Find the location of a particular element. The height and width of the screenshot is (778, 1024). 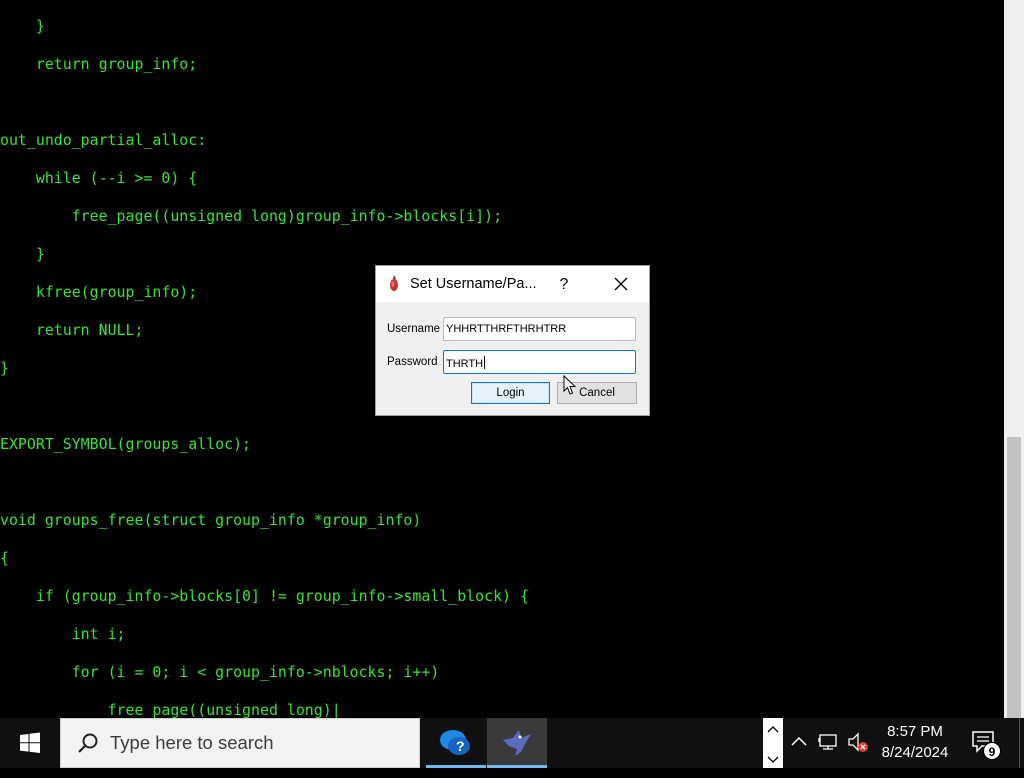

code-line: return NULL; is located at coordinates (72, 330).